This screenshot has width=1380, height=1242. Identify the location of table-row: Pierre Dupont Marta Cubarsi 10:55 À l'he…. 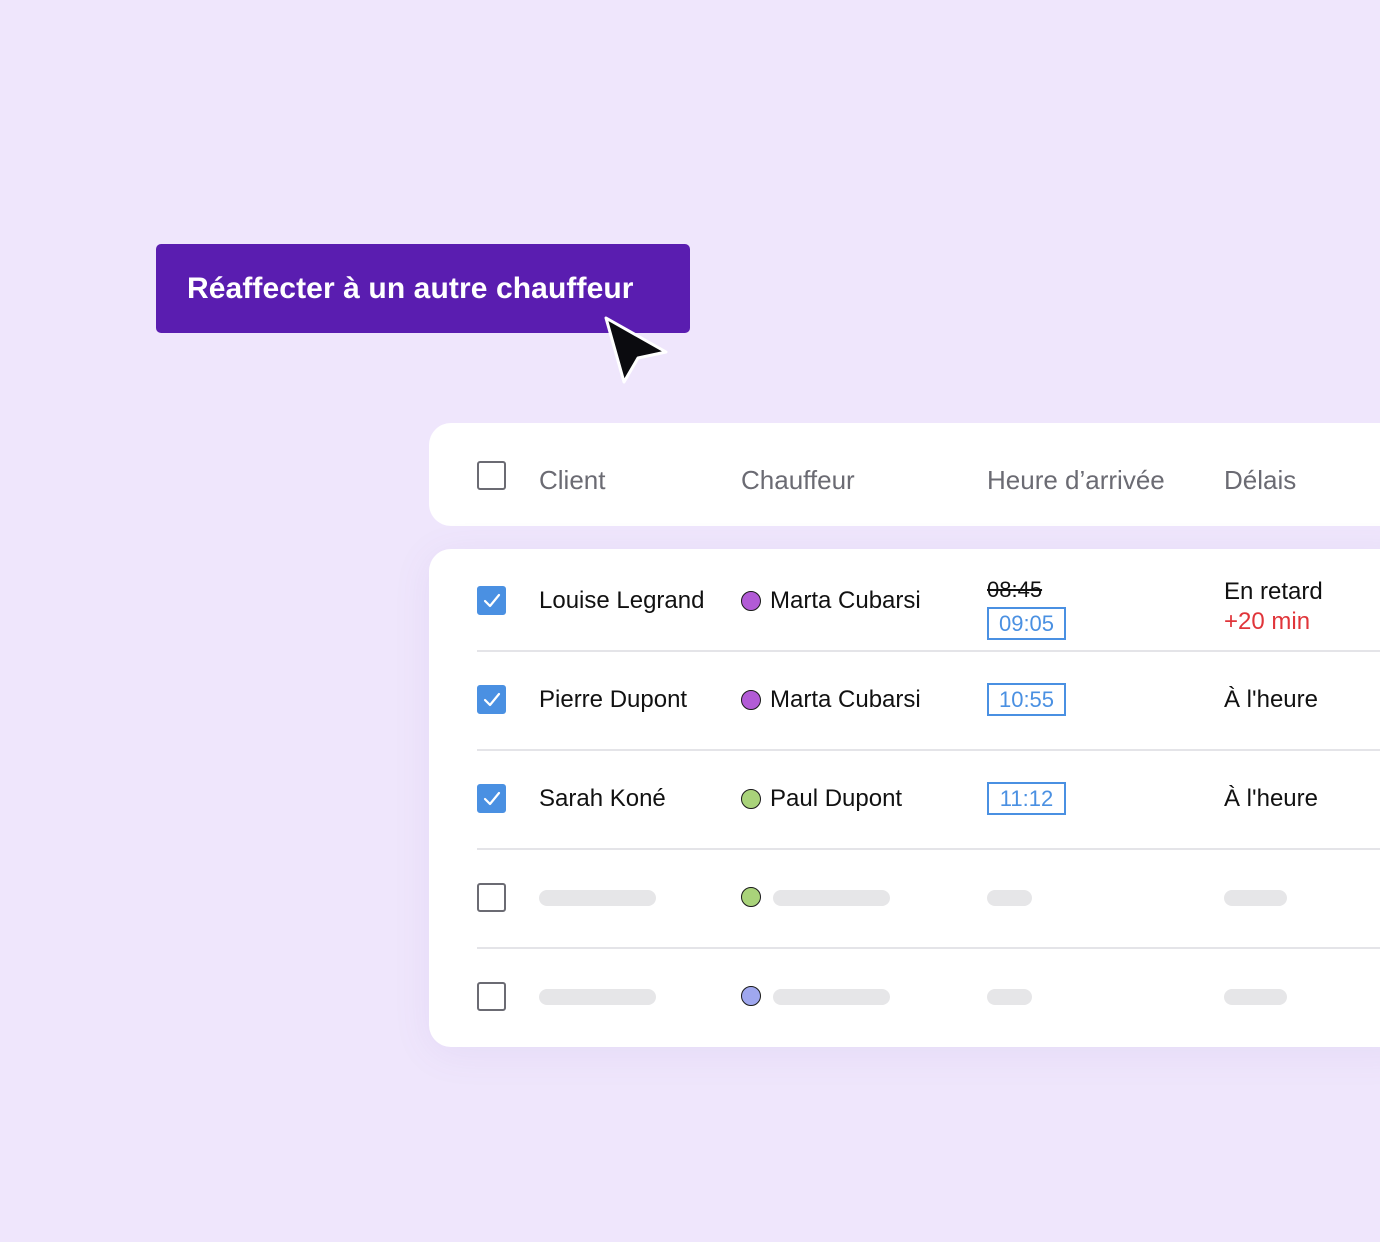
(904, 701).